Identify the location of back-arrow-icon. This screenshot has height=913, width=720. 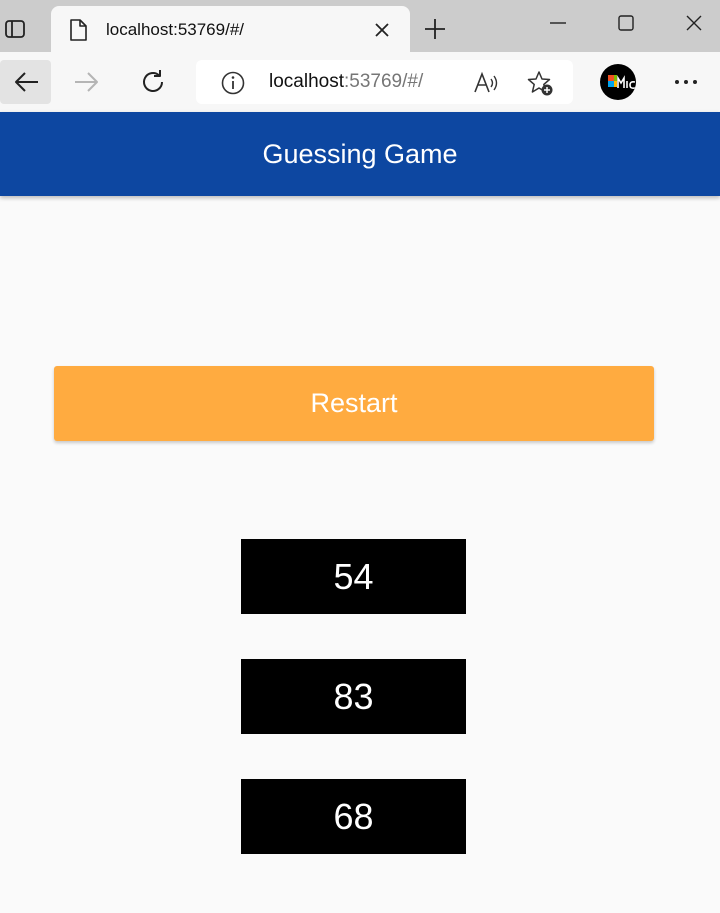
(26, 82).